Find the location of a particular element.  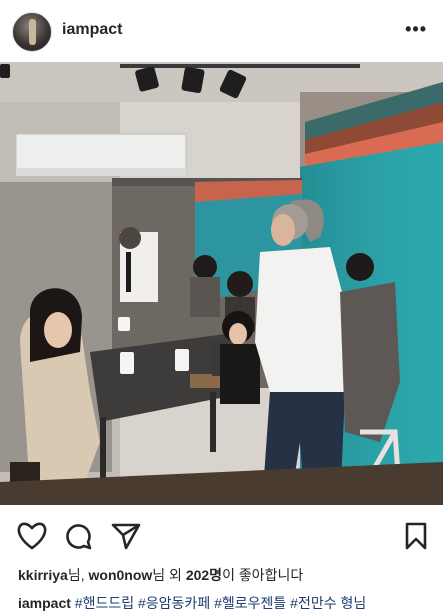

action-bar is located at coordinates (221, 529).